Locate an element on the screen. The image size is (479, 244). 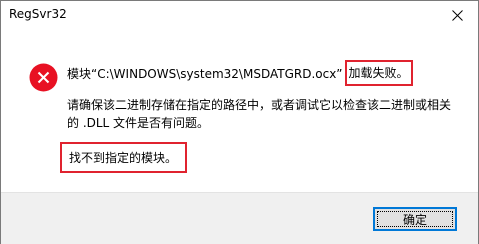
close-icon is located at coordinates (457, 15).